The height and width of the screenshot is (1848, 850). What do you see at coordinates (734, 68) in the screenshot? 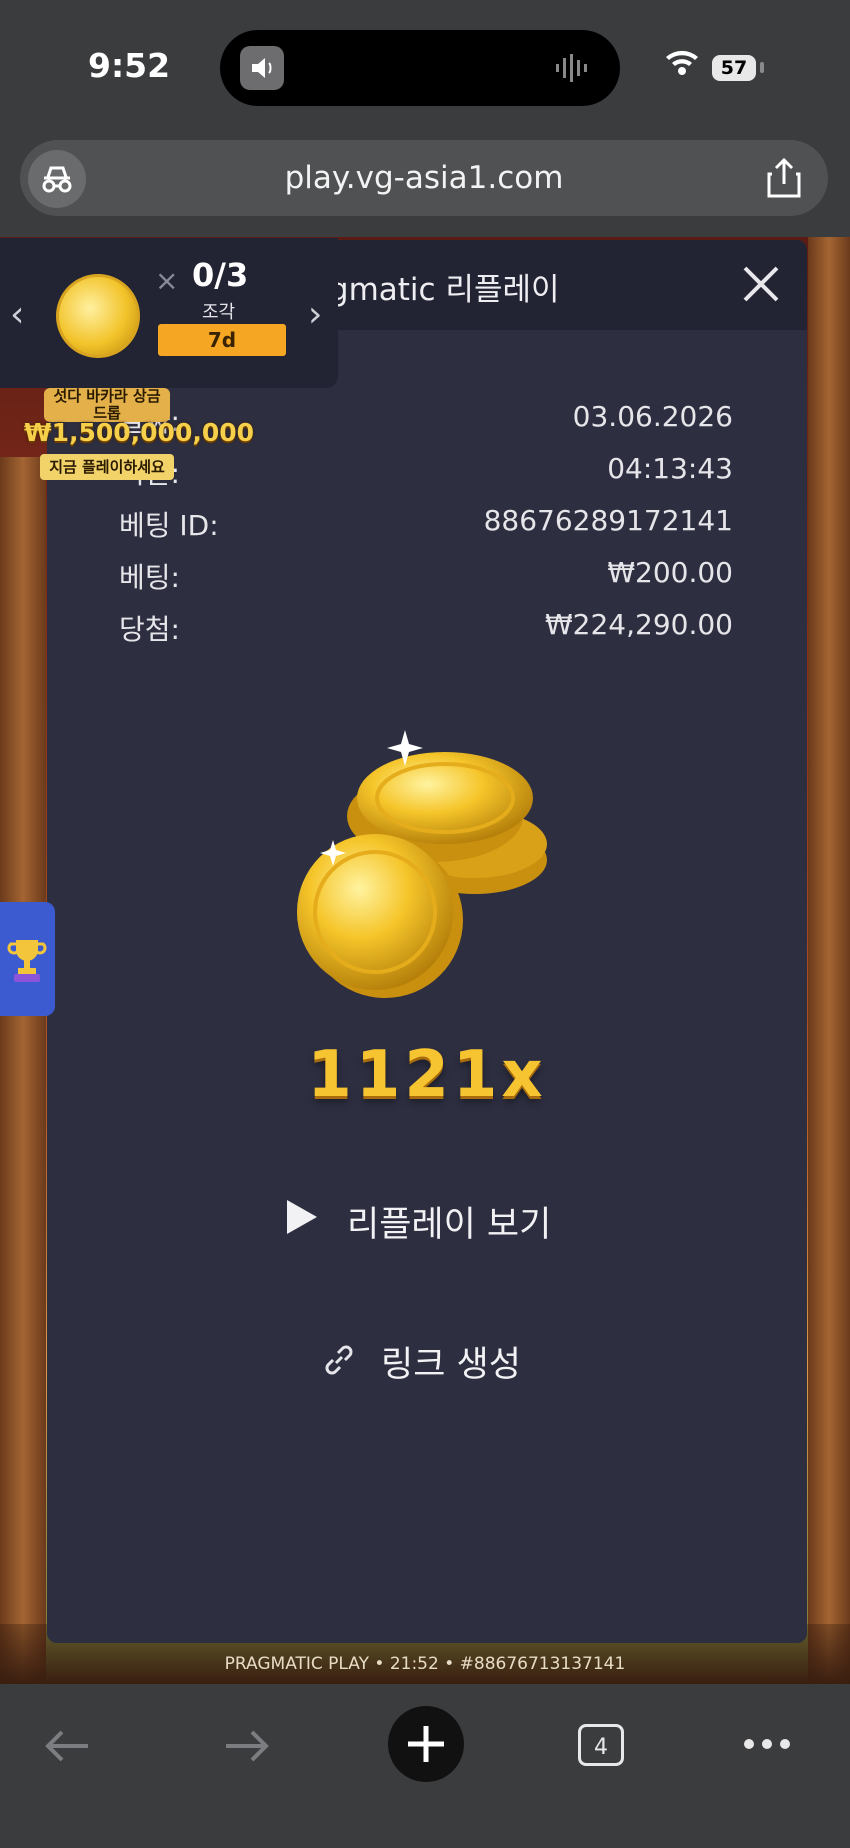
I see `battery-indicator: 57` at bounding box center [734, 68].